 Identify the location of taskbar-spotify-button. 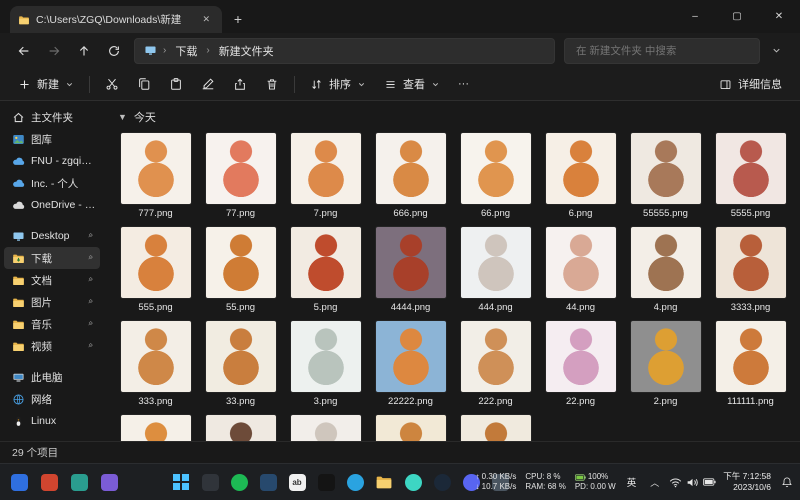
(239, 482).